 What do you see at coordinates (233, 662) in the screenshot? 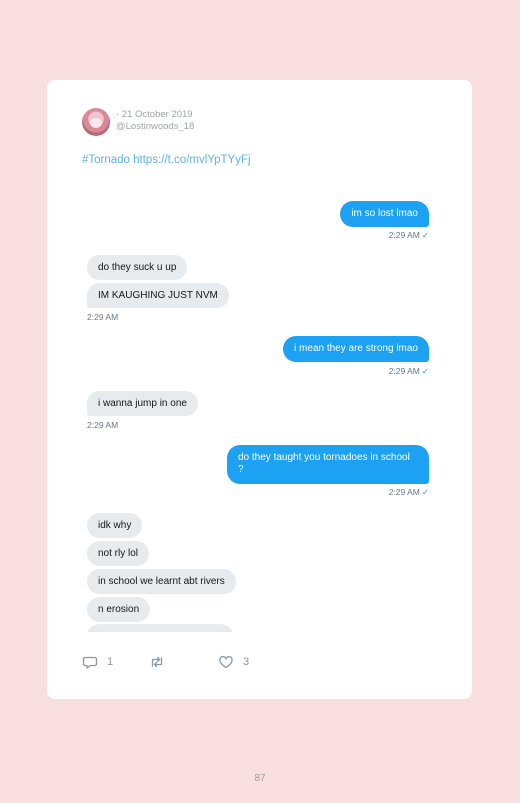
I see `like-button: 3` at bounding box center [233, 662].